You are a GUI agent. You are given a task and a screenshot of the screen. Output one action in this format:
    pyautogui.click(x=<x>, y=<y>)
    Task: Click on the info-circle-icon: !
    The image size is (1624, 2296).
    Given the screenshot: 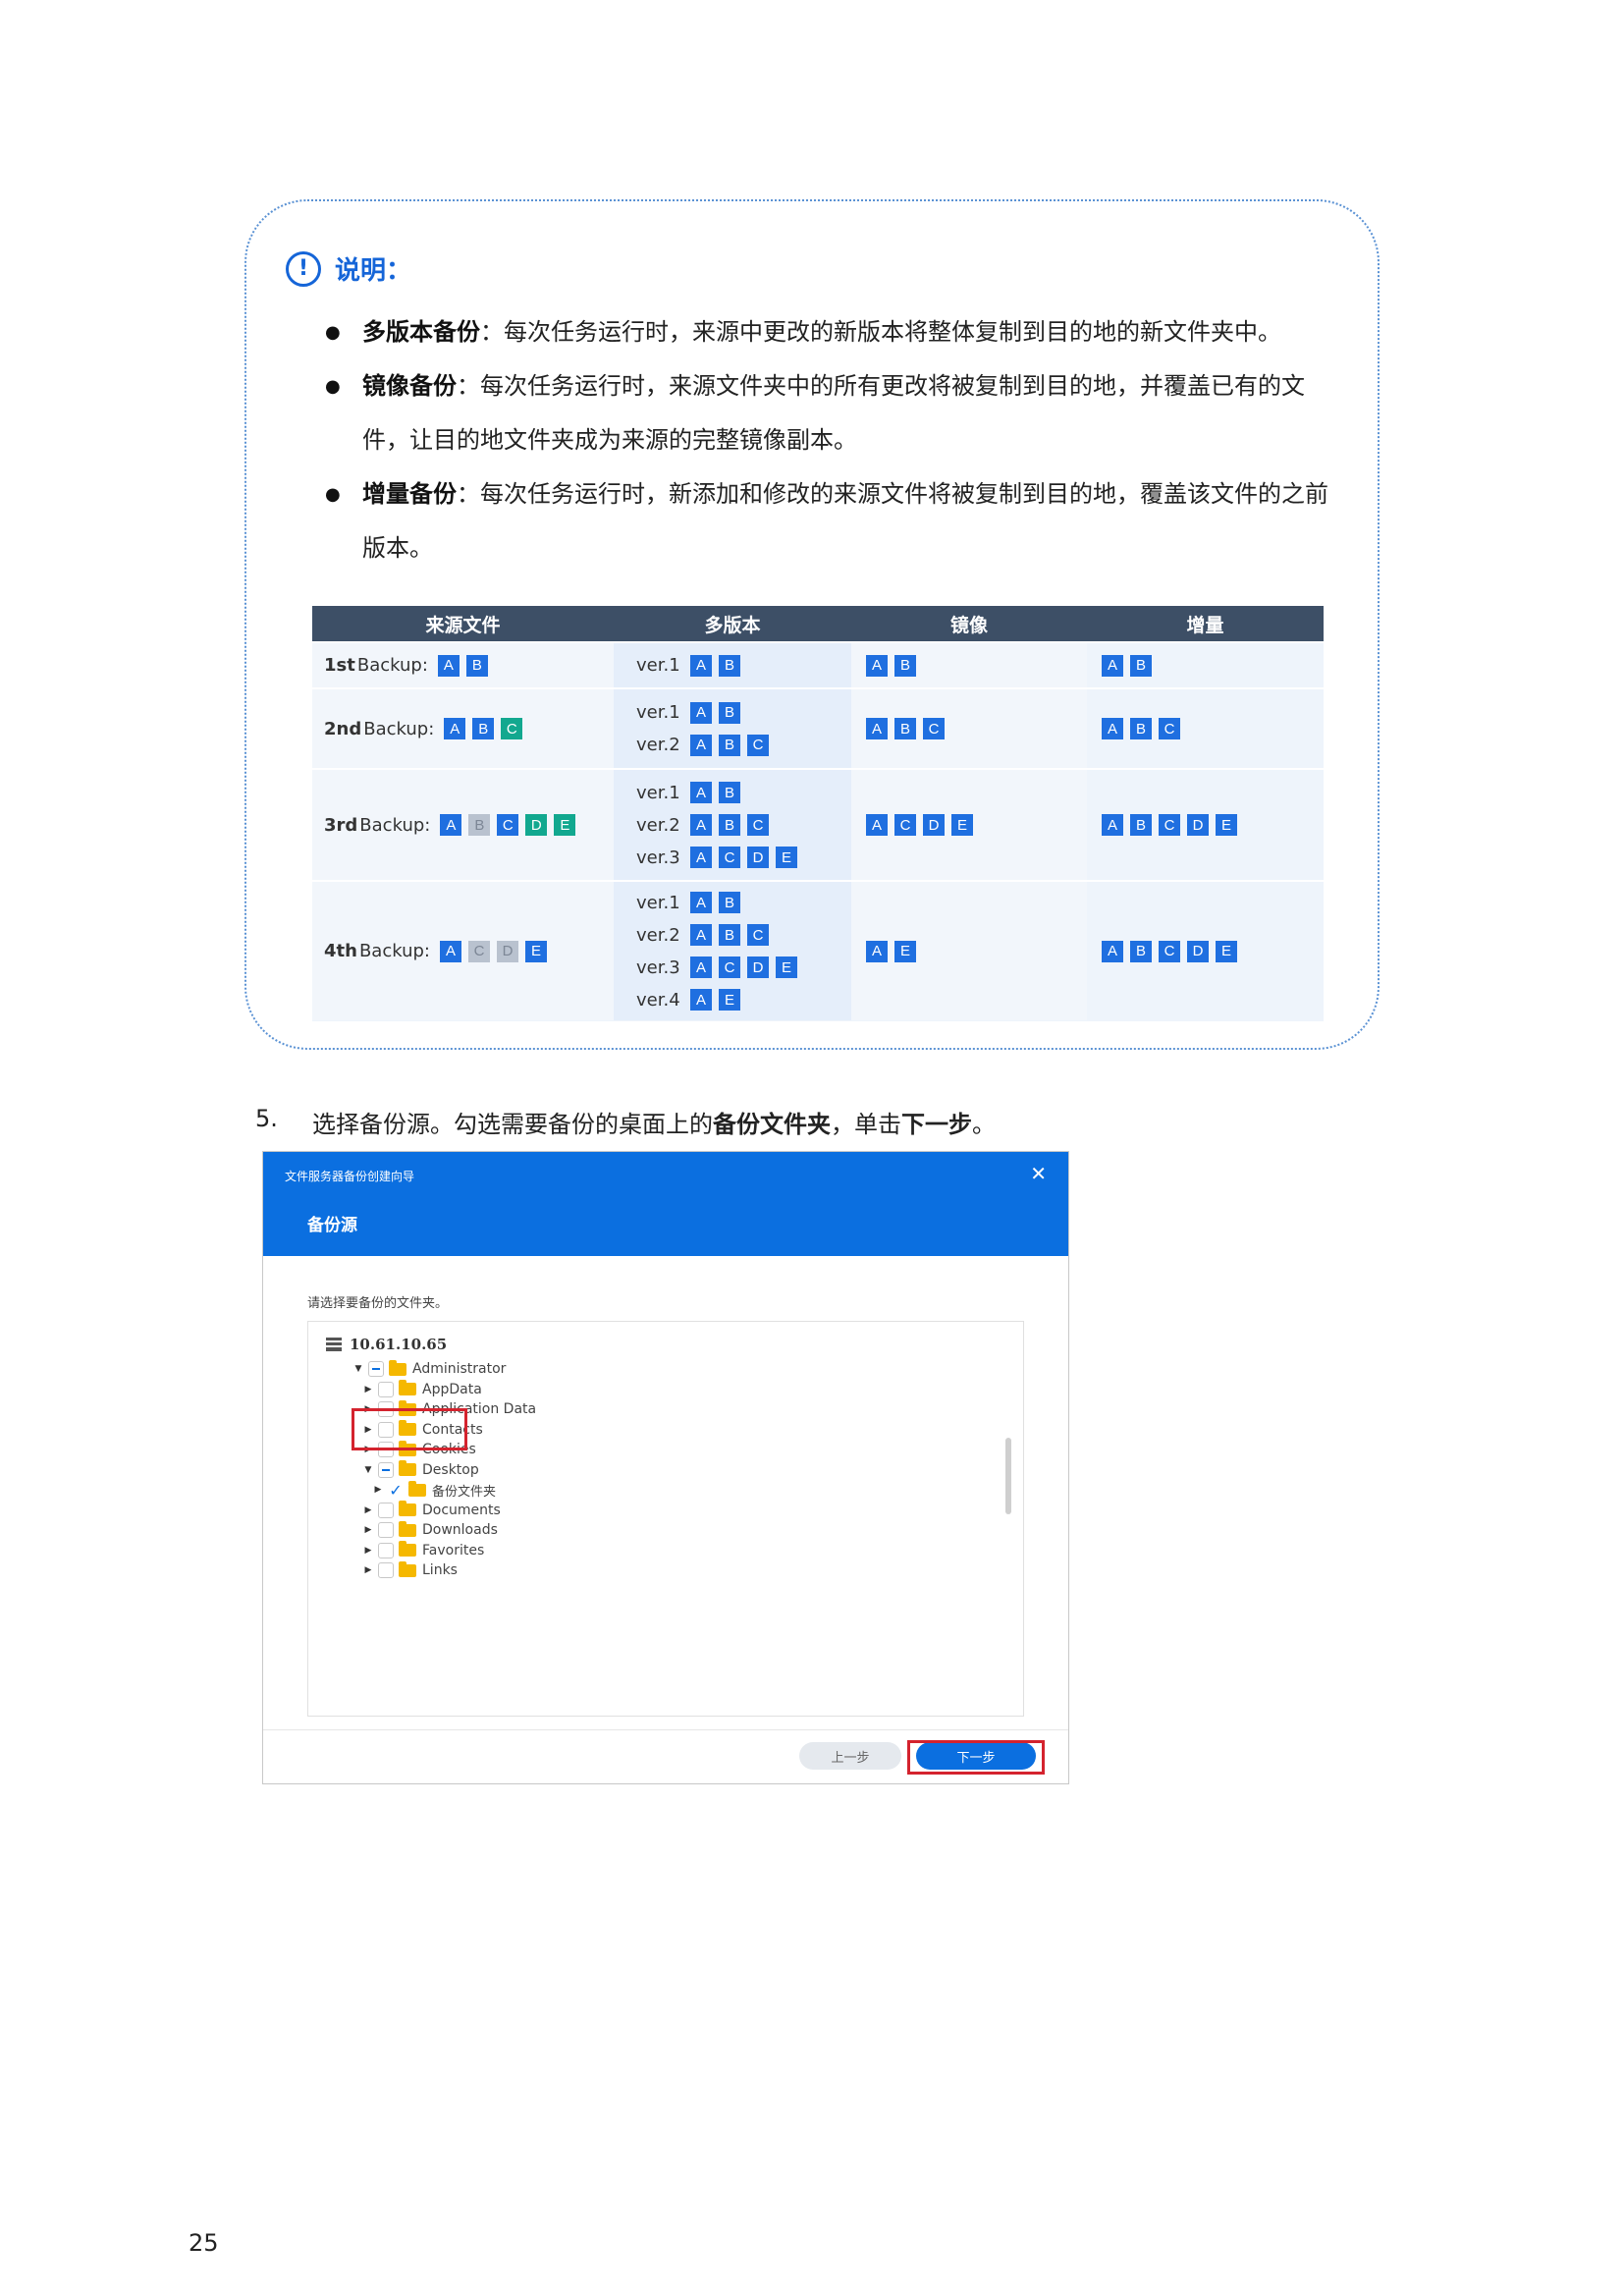 What is the action you would take?
    pyautogui.click(x=303, y=268)
    